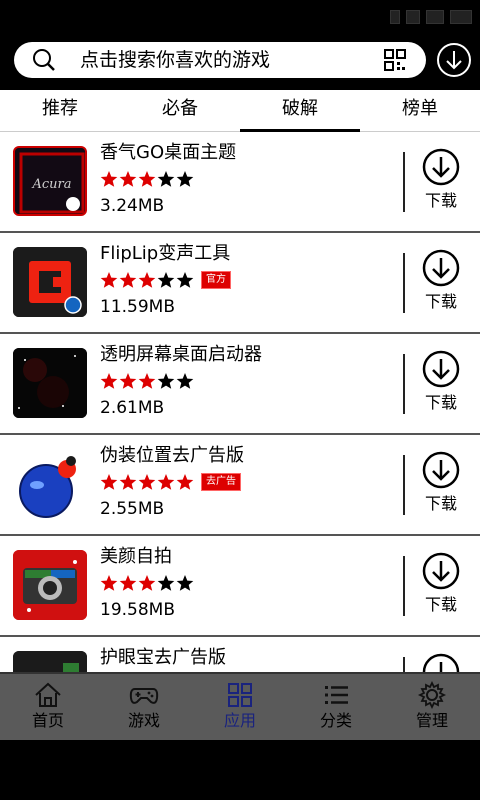 This screenshot has height=800, width=480. What do you see at coordinates (240, 283) in the screenshot?
I see `list-item: FlipLip变声工具 官方 11.59MB 下载` at bounding box center [240, 283].